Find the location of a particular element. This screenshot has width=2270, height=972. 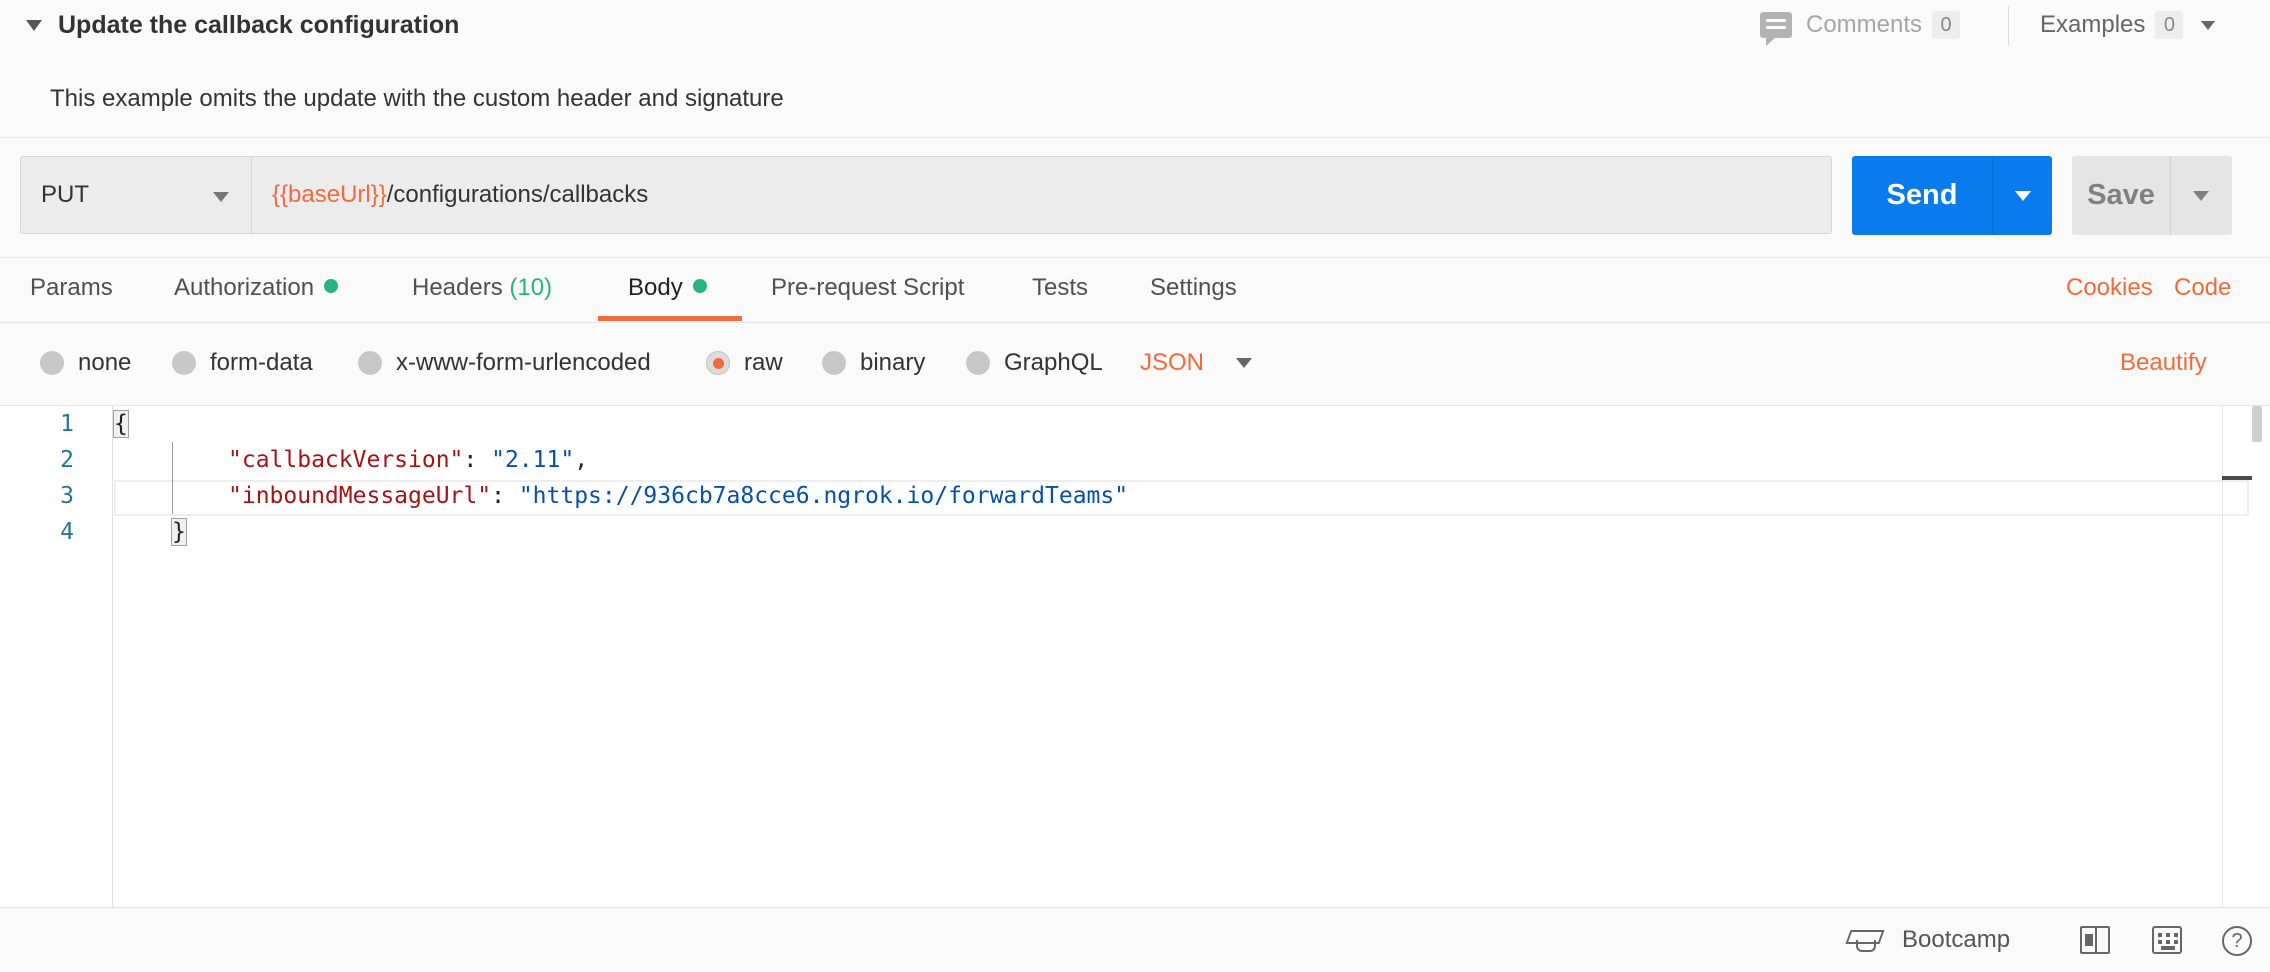

radio-selected-icon is located at coordinates (718, 363).